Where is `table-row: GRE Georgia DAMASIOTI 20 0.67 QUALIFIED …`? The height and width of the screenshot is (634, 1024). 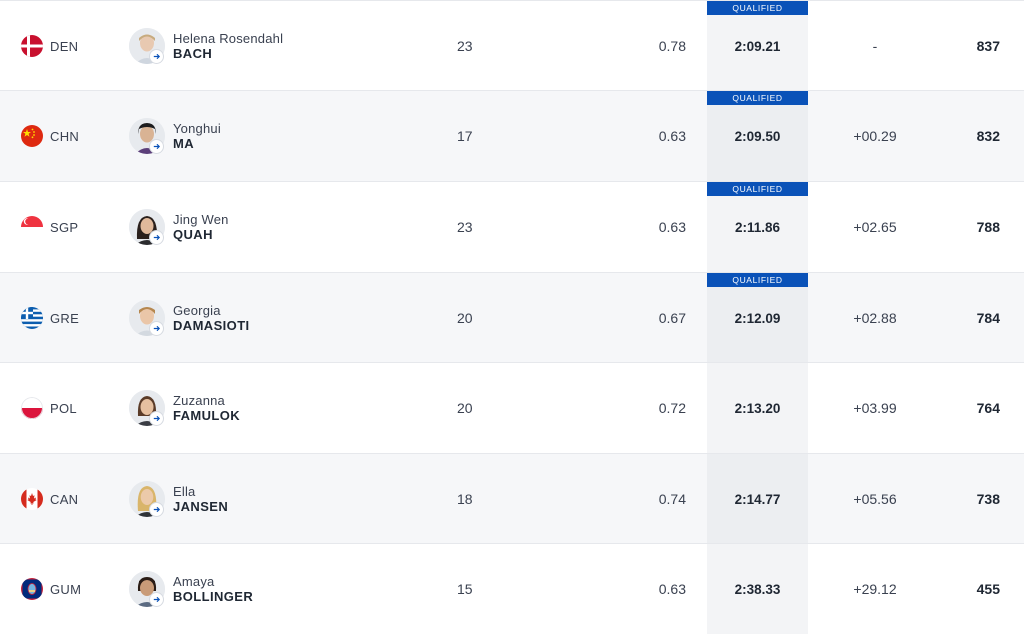
table-row: GRE Georgia DAMASIOTI 20 0.67 QUALIFIED … is located at coordinates (512, 317).